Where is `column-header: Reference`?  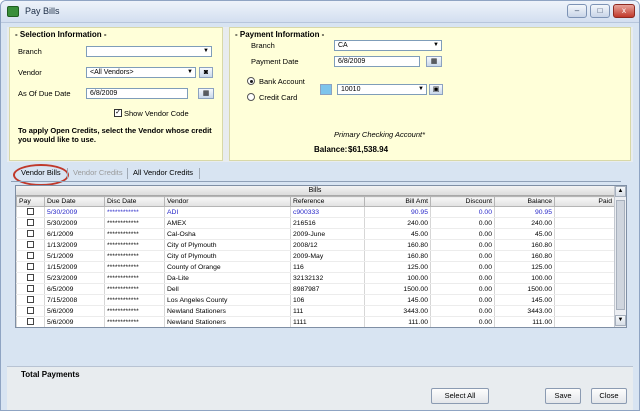 column-header: Reference is located at coordinates (327, 201).